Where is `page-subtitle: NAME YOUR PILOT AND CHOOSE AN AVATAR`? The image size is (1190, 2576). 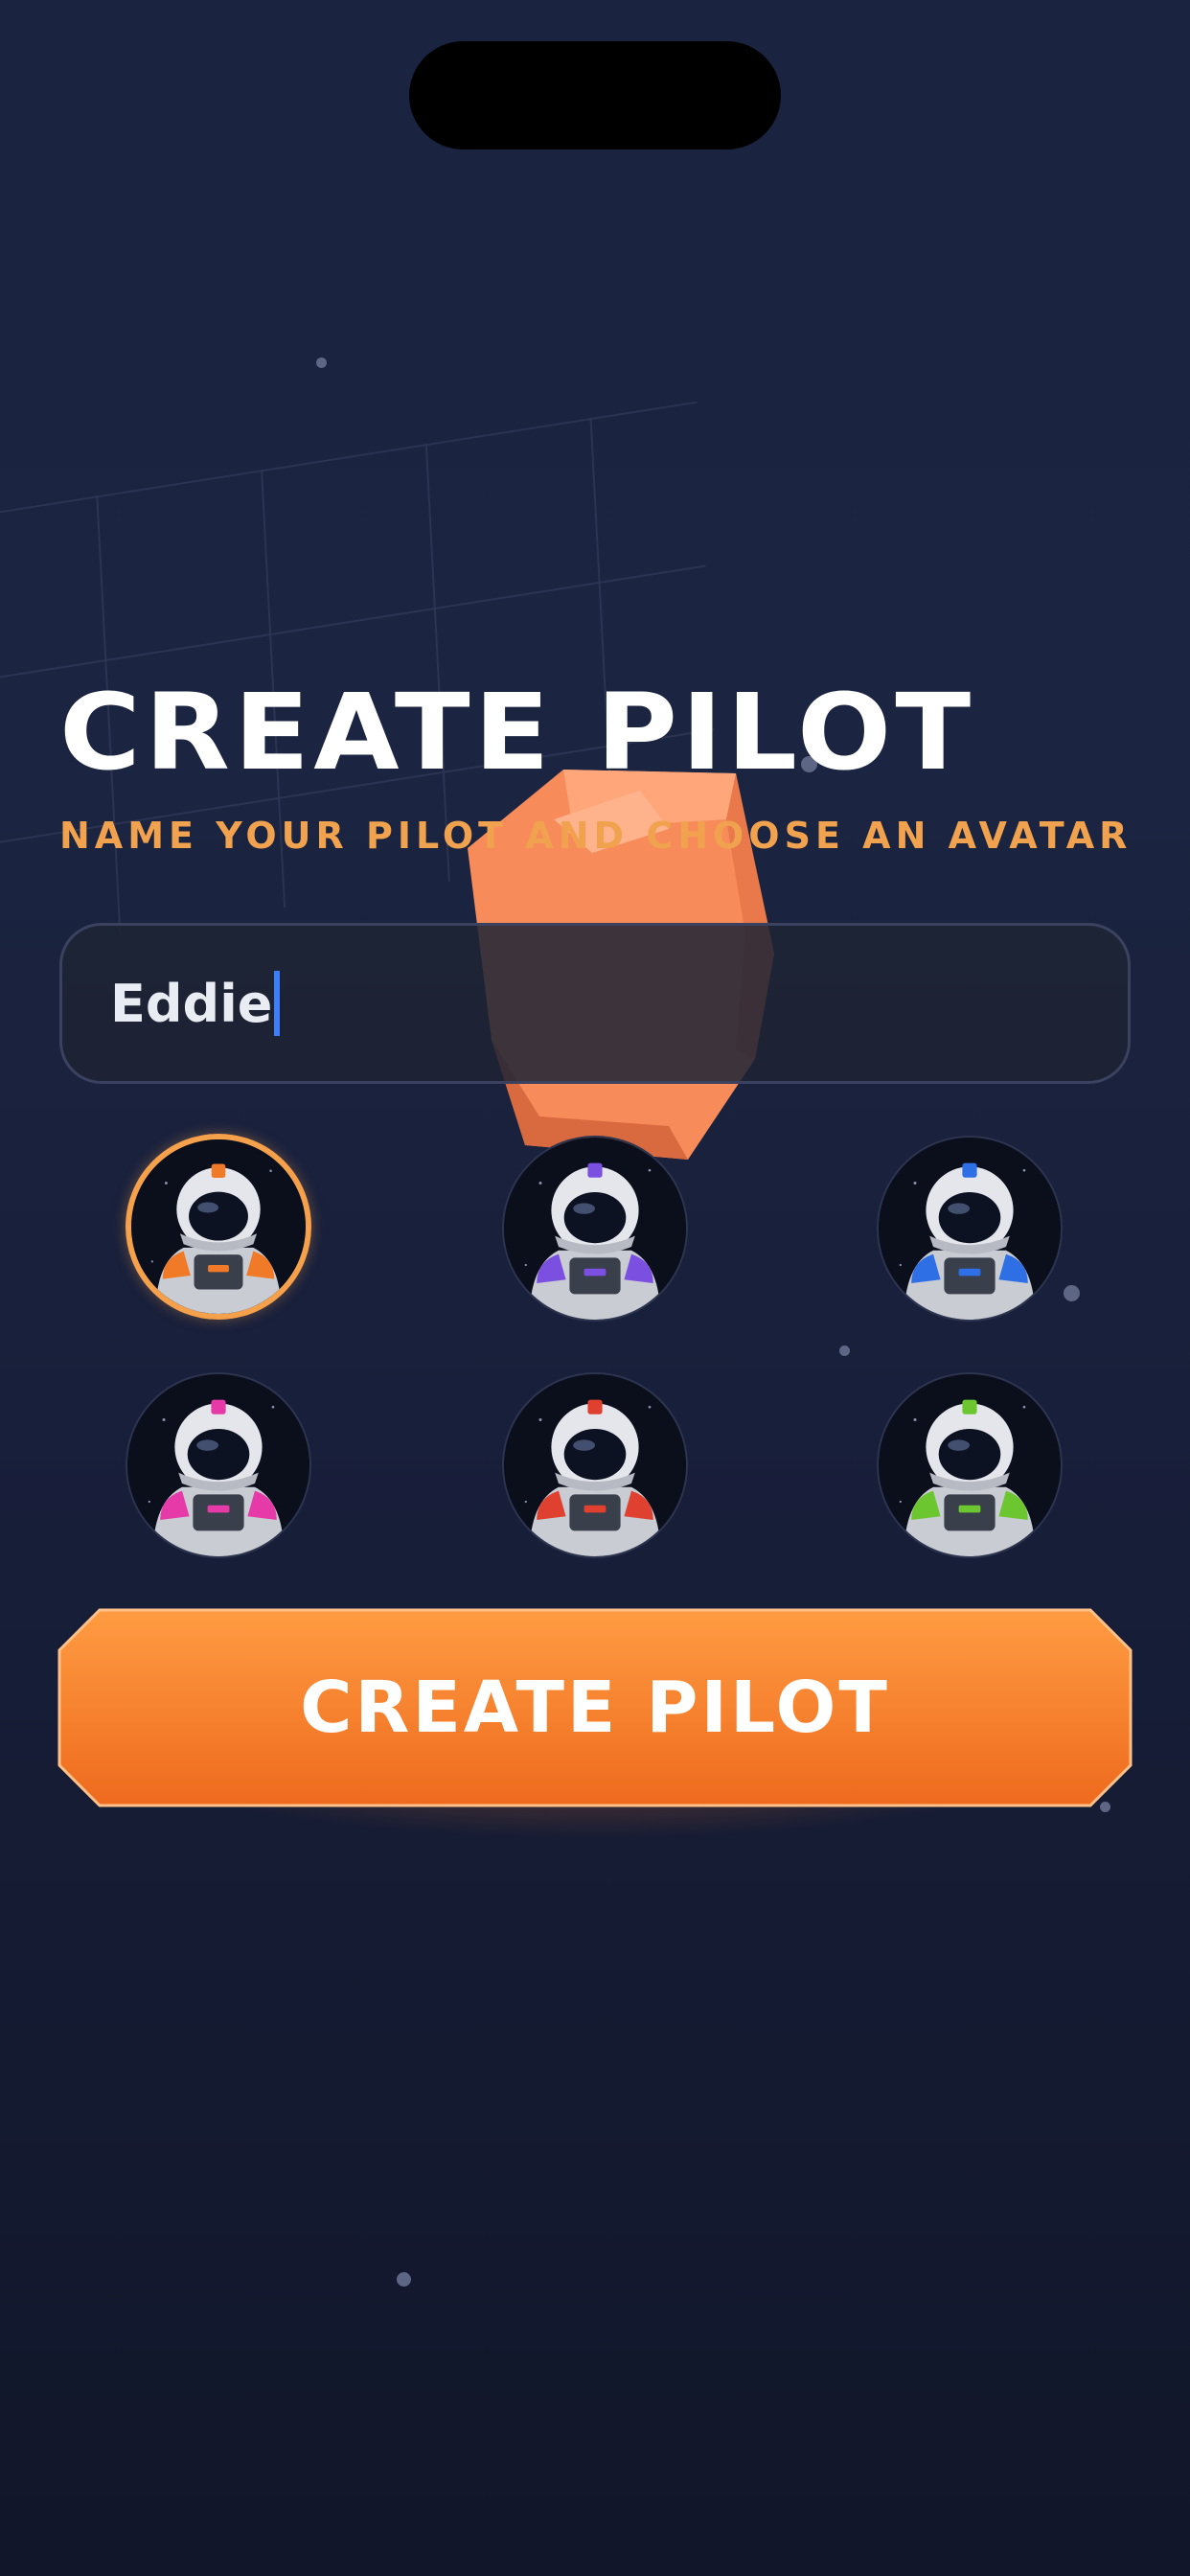 page-subtitle: NAME YOUR PILOT AND CHOOSE AN AVATAR is located at coordinates (596, 836).